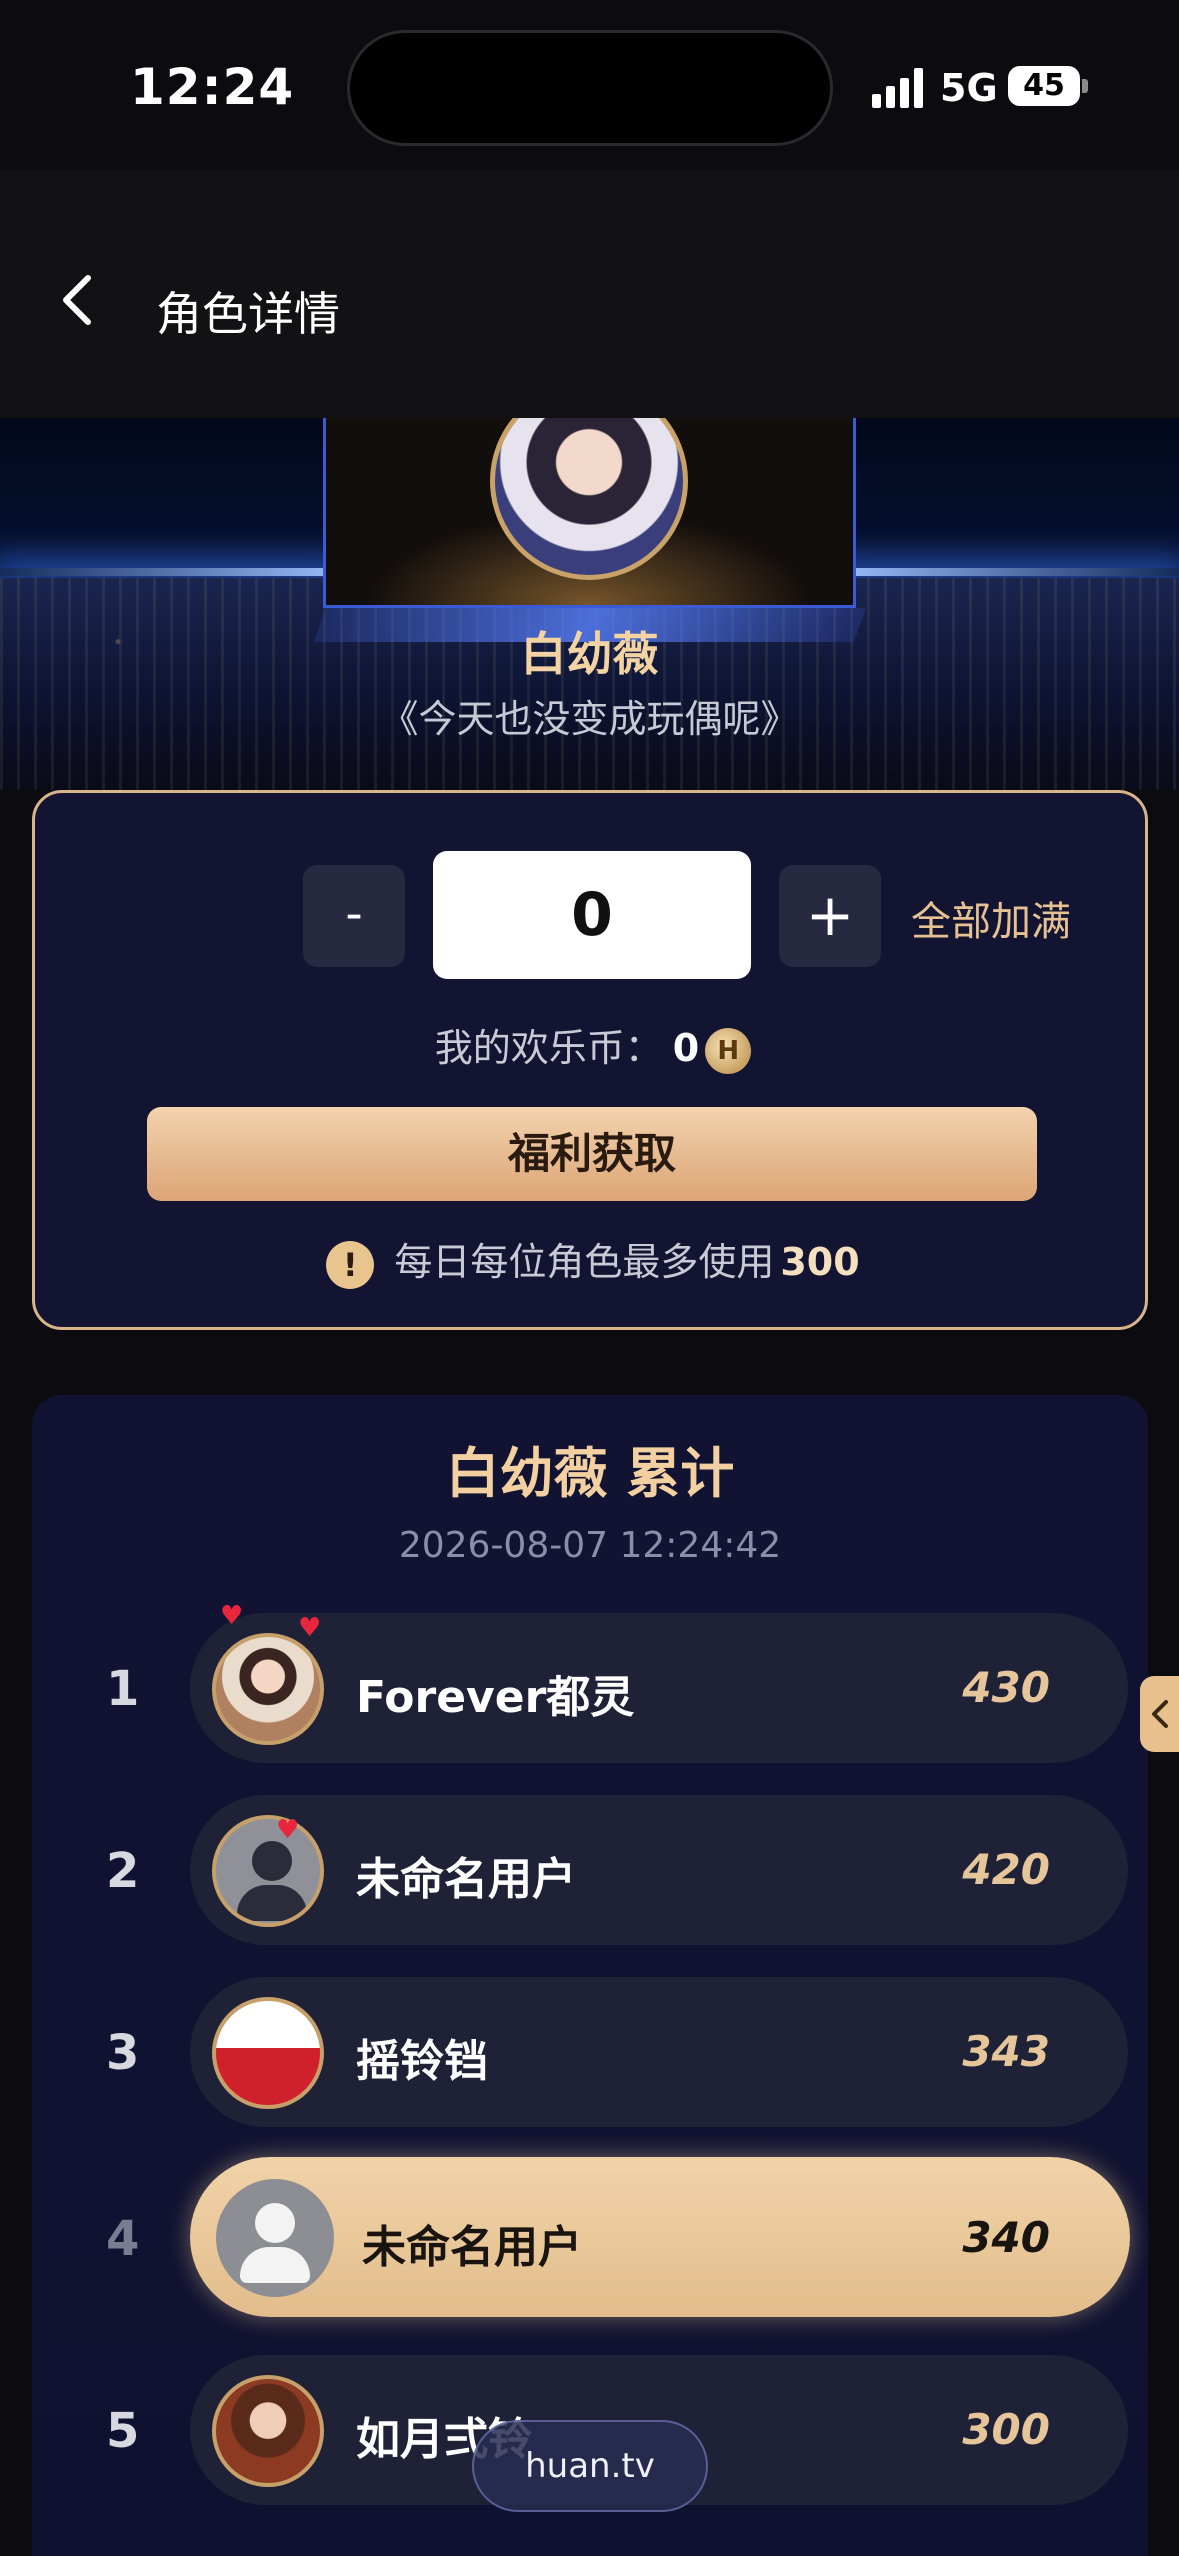 The width and height of the screenshot is (1179, 2556). Describe the element at coordinates (820, 1262) in the screenshot. I see `limit-value: 300` at that location.